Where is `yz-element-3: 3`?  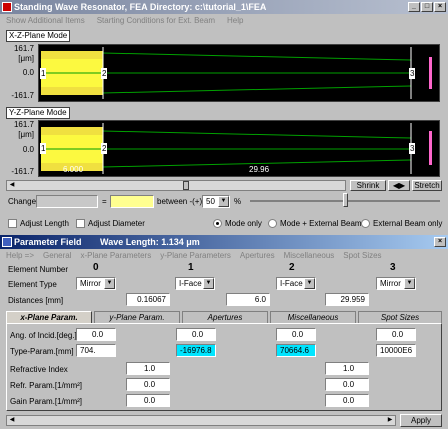
yz-element-3: 3 is located at coordinates (412, 148).